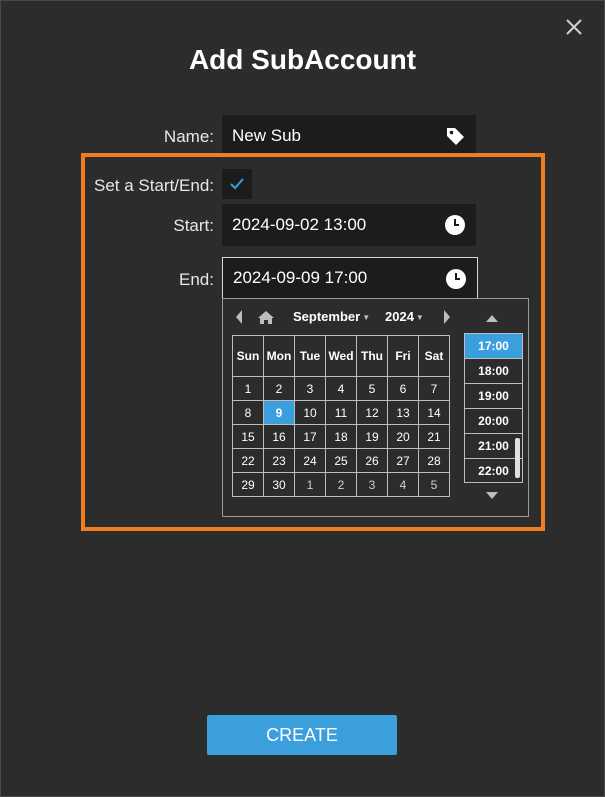 The height and width of the screenshot is (797, 605). What do you see at coordinates (455, 136) in the screenshot?
I see `tag-icon` at bounding box center [455, 136].